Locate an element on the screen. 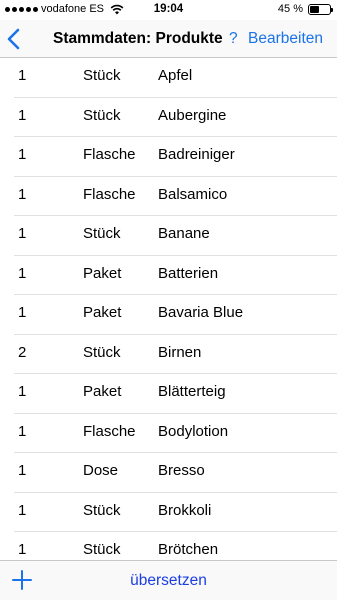 This screenshot has height=600, width=337. product-quantity: 2 is located at coordinates (22, 352).